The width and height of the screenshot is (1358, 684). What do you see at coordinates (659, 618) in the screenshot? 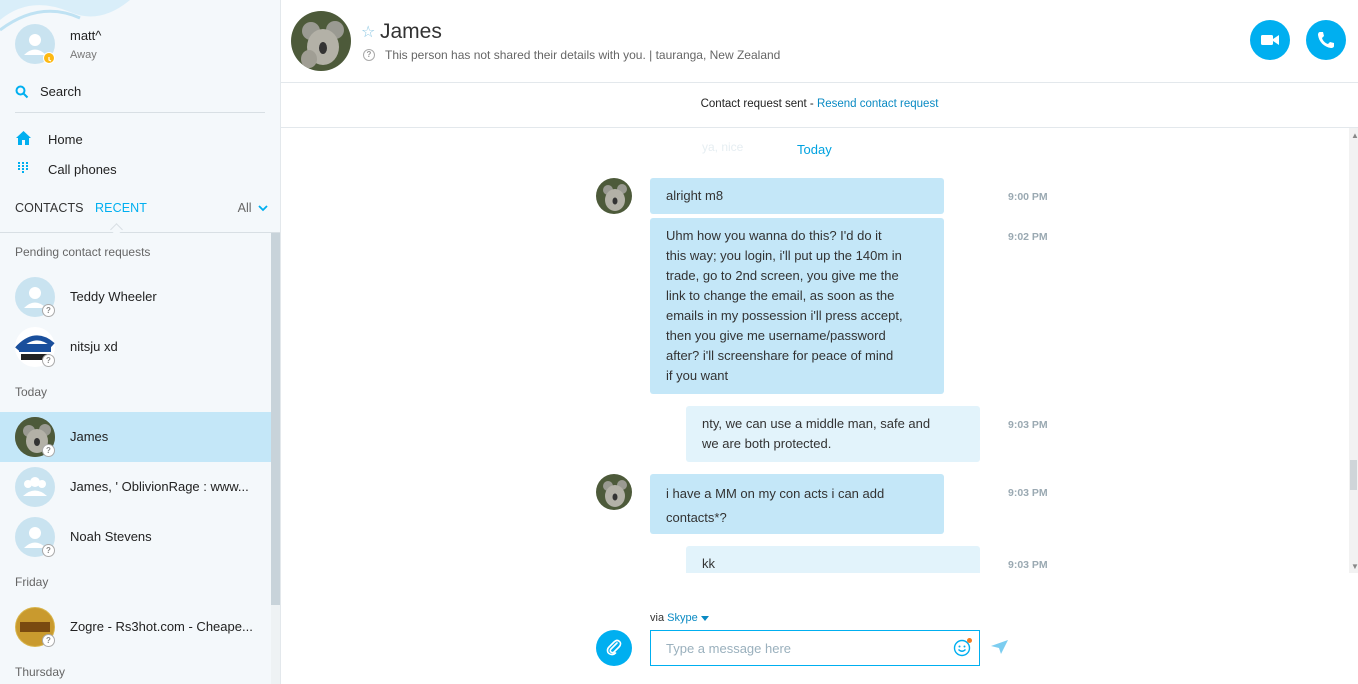
I see `via-label: via` at bounding box center [659, 618].